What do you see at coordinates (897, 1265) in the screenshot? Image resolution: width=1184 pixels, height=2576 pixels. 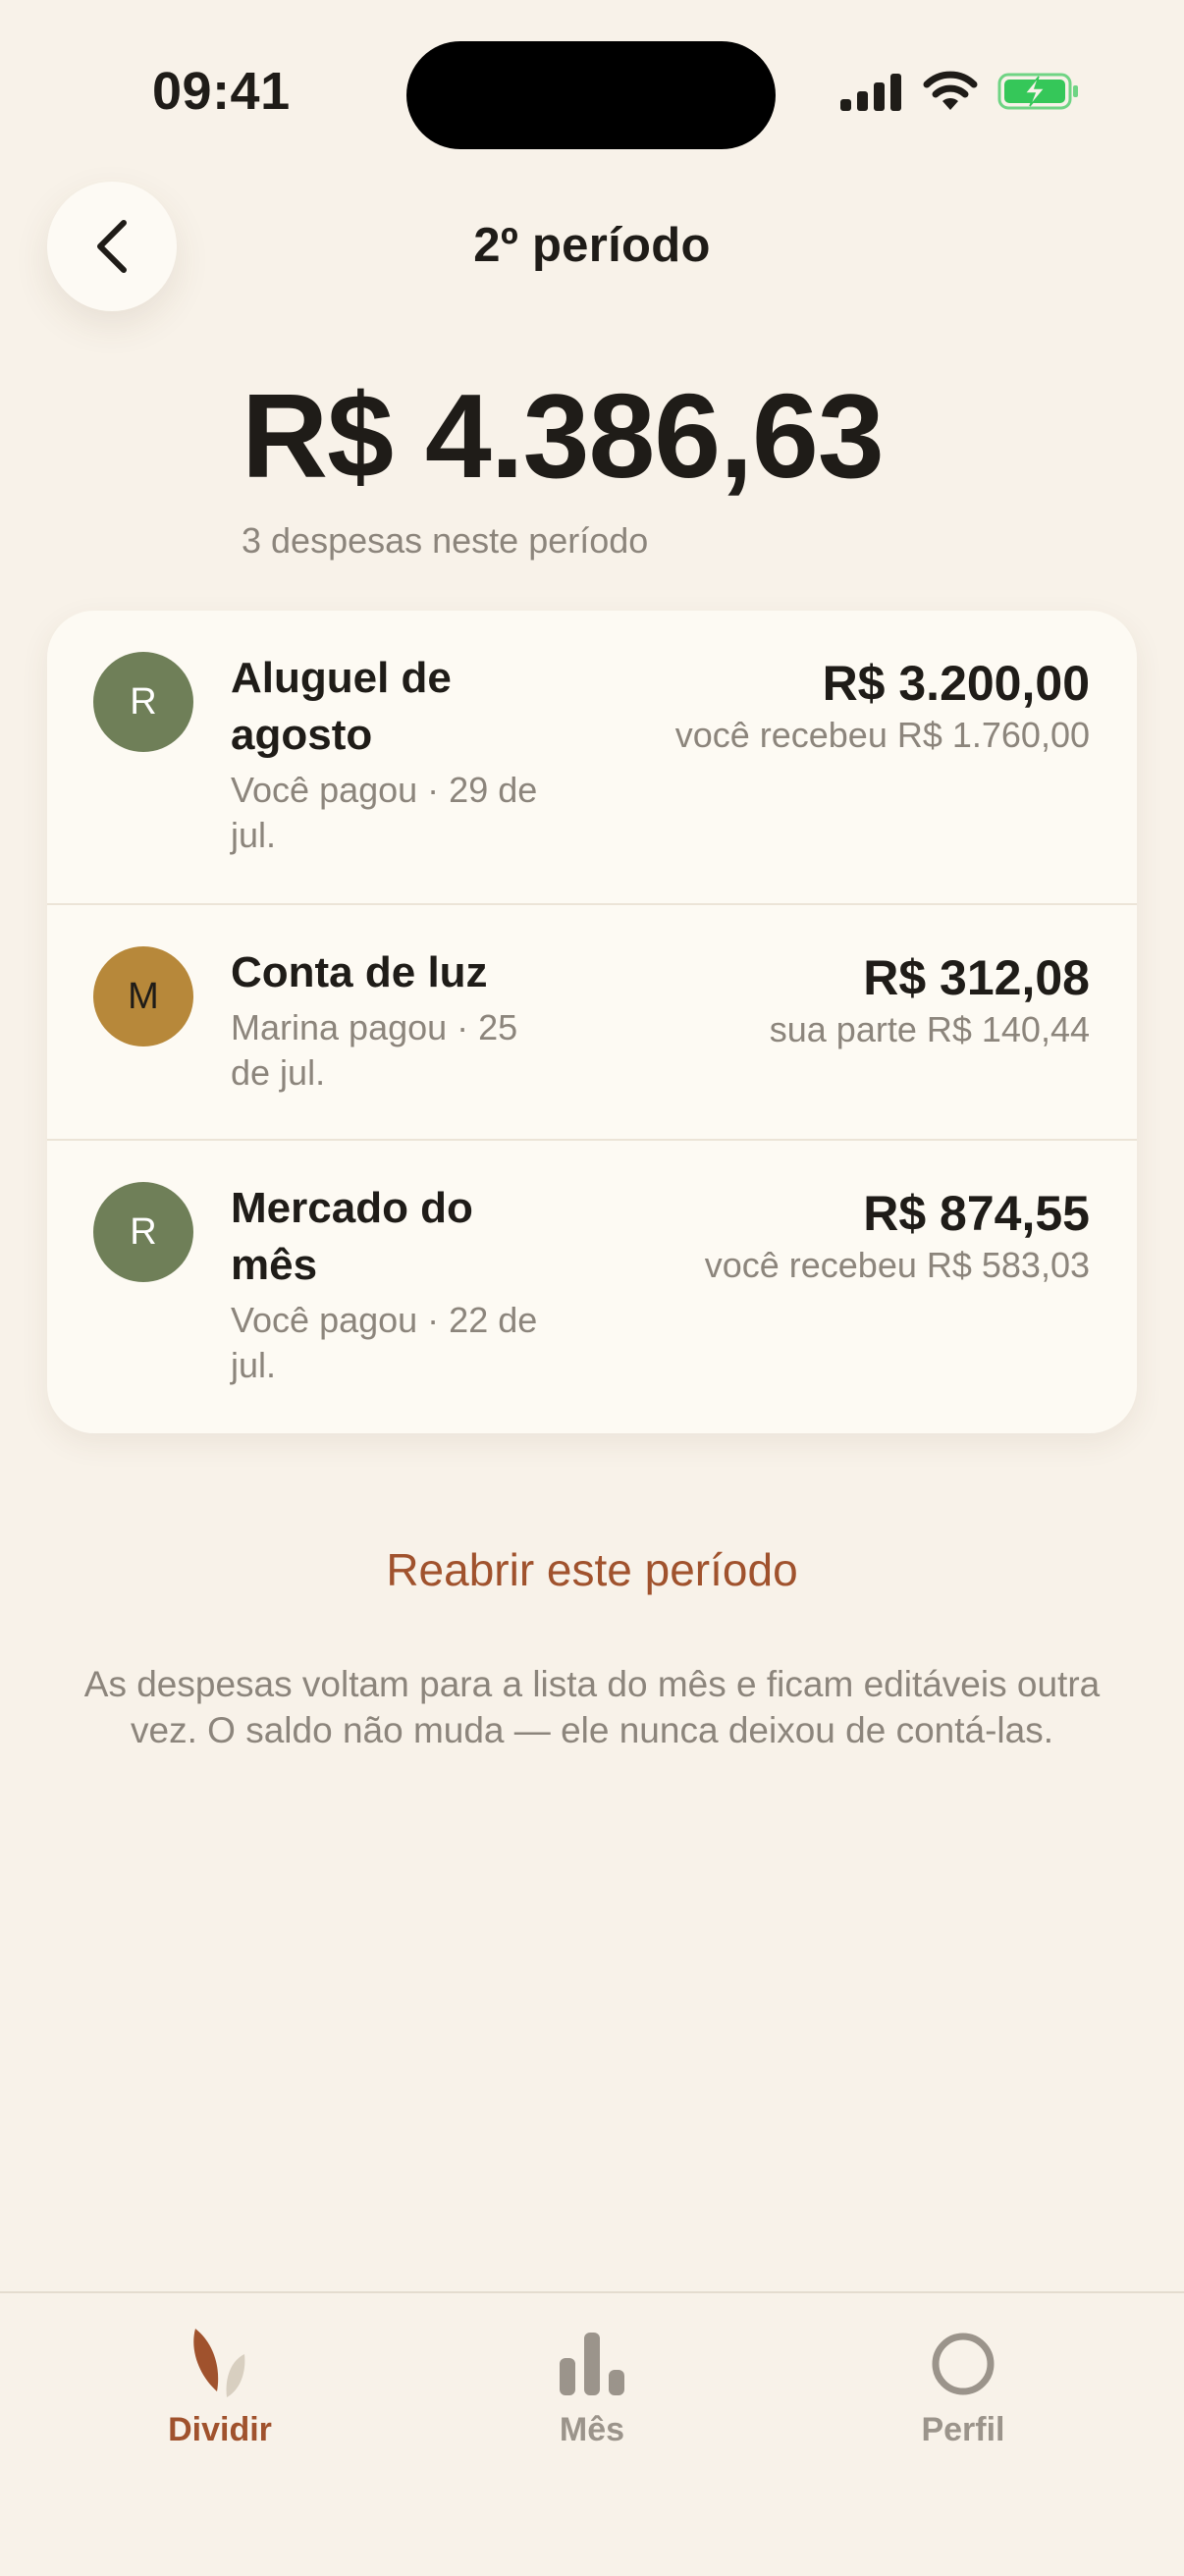 I see `expense-note: você recebeu R$ 583,03` at bounding box center [897, 1265].